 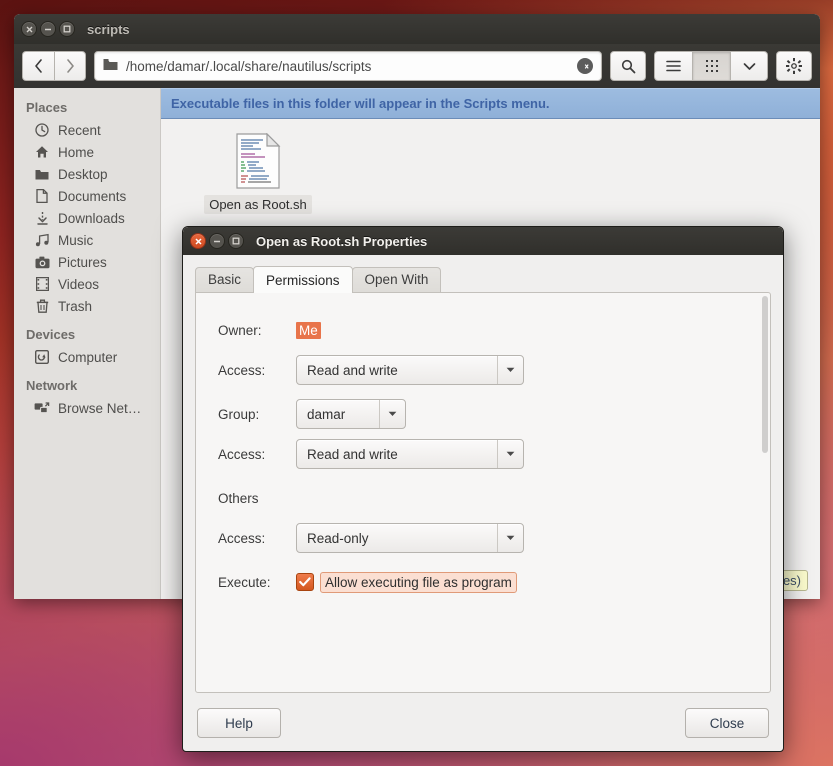 I want to click on forward-button, so click(x=70, y=66).